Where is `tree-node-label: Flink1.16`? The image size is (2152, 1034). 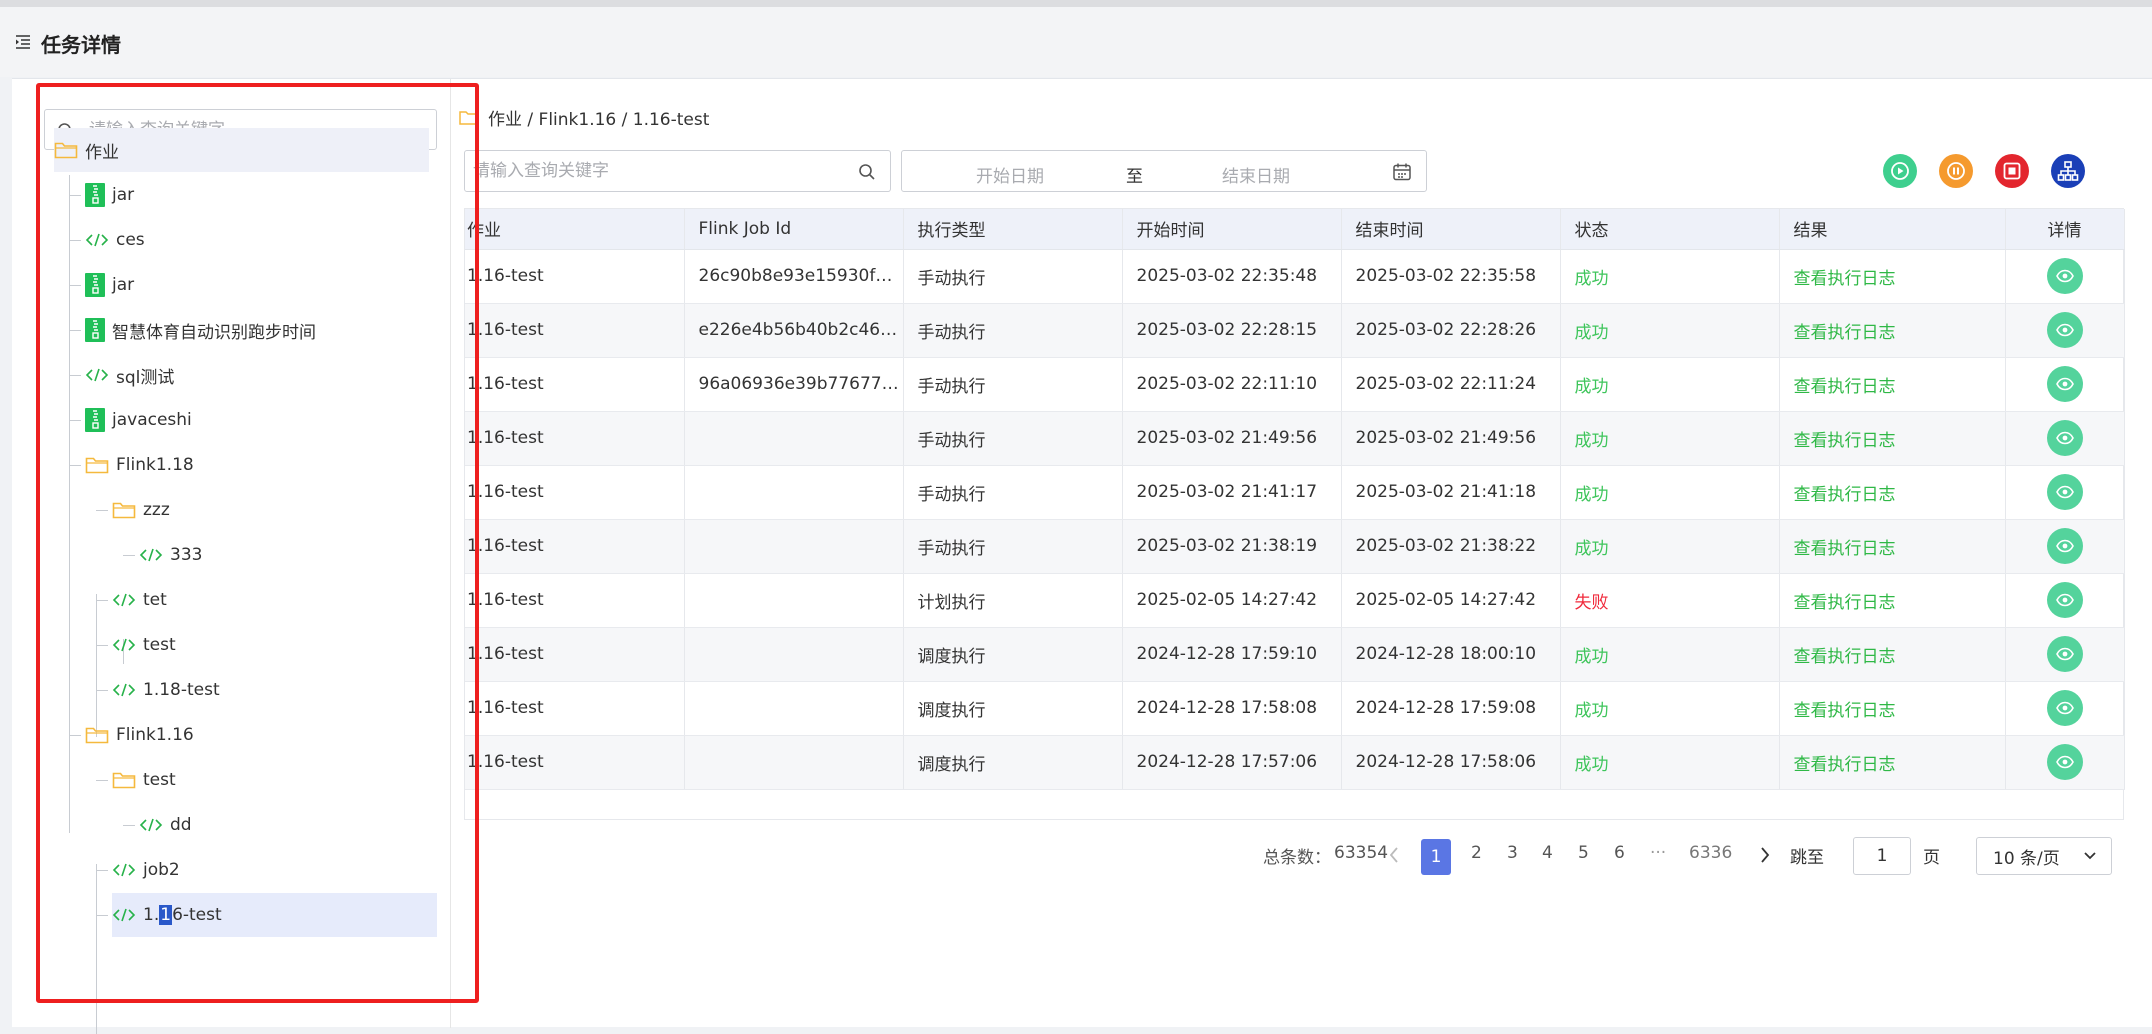 tree-node-label: Flink1.16 is located at coordinates (155, 735).